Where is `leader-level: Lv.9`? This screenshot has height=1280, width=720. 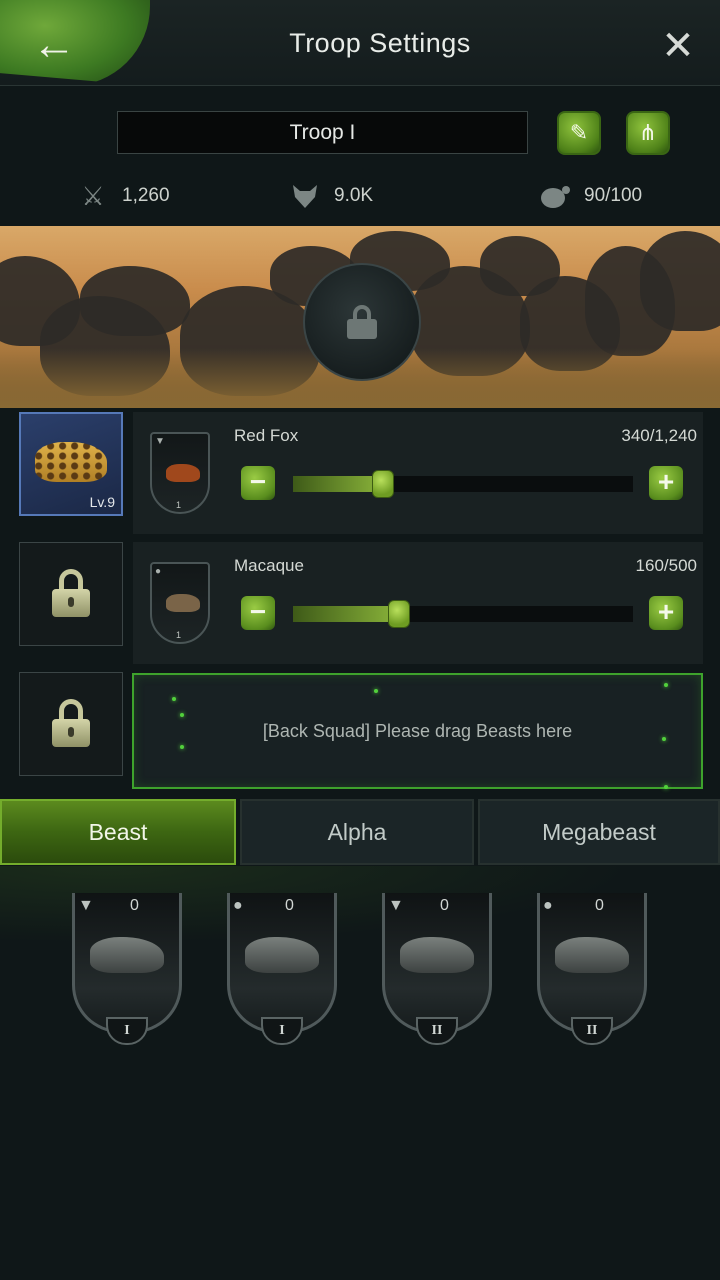
leader-level: Lv.9 is located at coordinates (102, 502).